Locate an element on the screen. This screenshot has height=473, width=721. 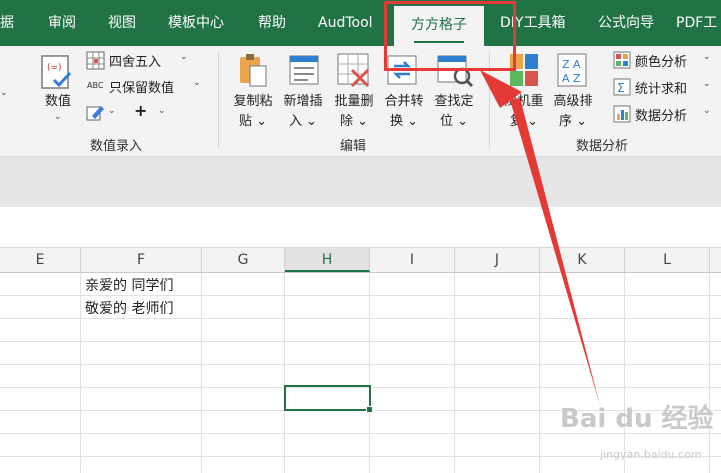
watermark-text: Bai du 经验 is located at coordinates (637, 416).